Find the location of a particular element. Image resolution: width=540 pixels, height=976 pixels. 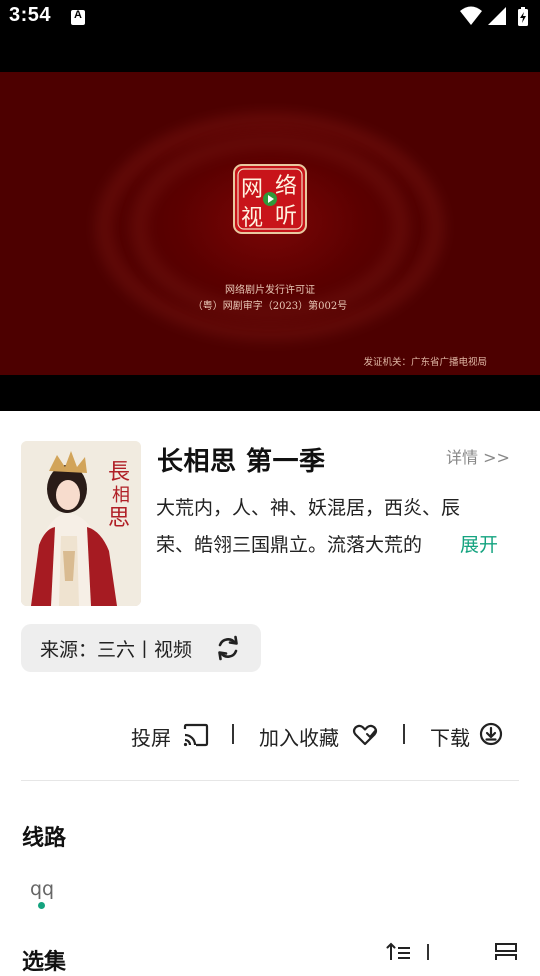

svg-text: 视 is located at coordinates (252, 218).